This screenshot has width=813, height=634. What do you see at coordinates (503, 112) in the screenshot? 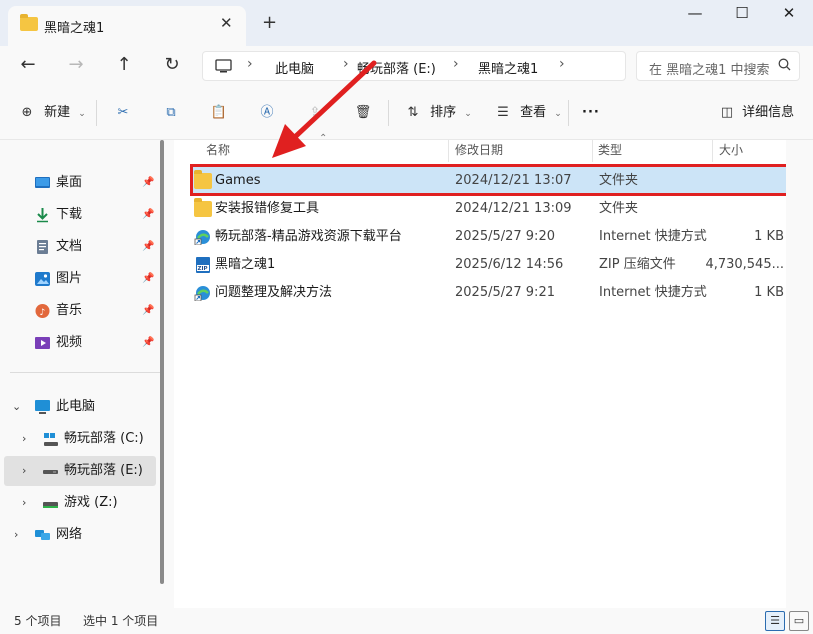
I see `view-list-icon: ☰` at bounding box center [503, 112].